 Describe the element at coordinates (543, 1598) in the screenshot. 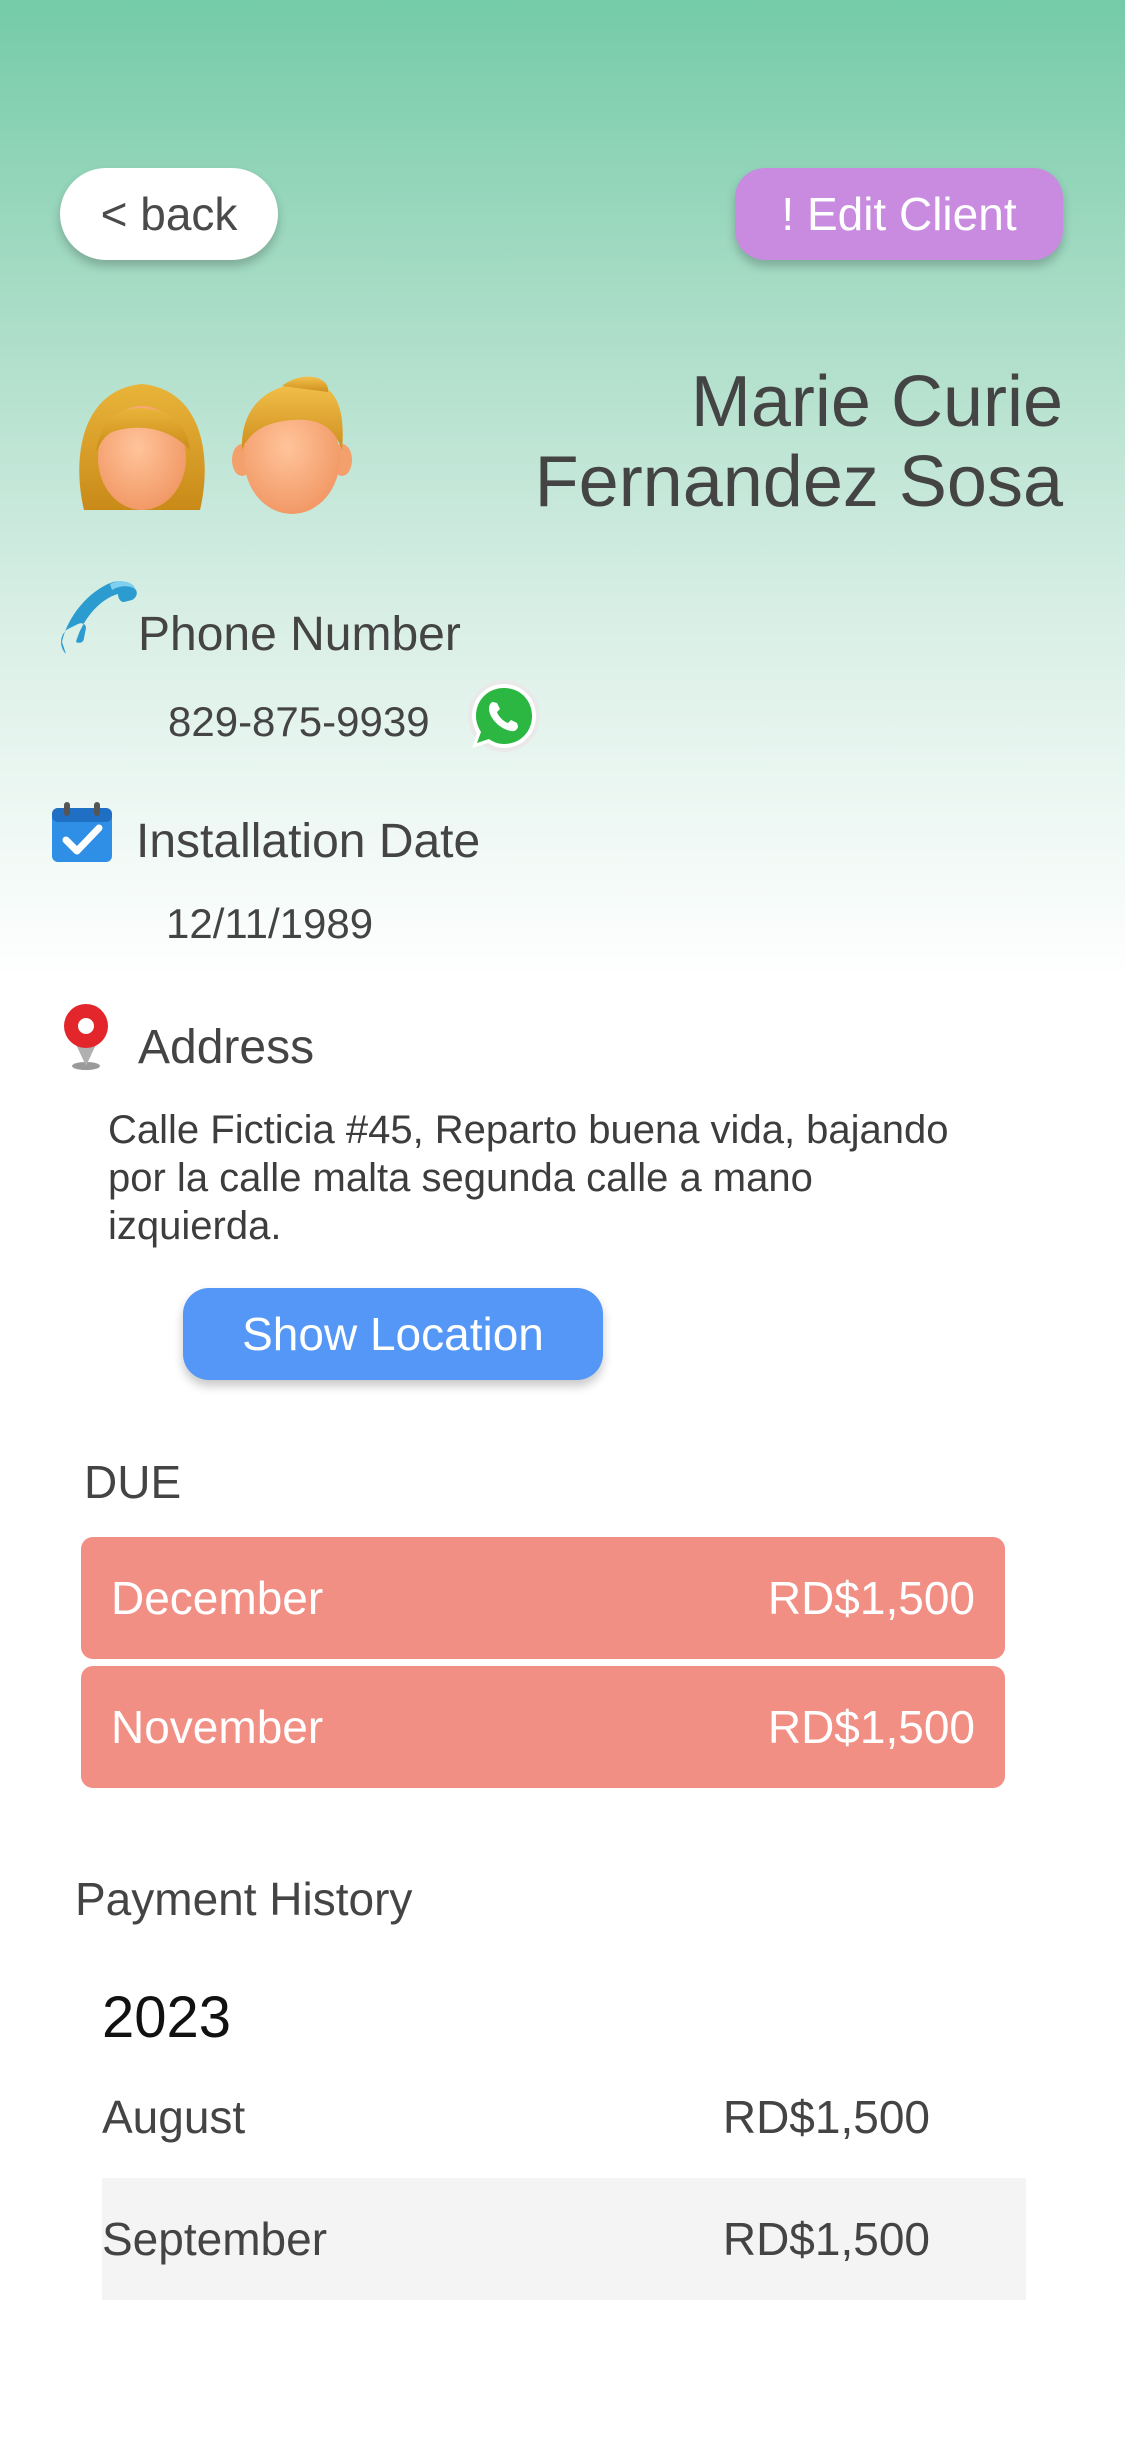

I see `due-row: December RD$1,500` at that location.